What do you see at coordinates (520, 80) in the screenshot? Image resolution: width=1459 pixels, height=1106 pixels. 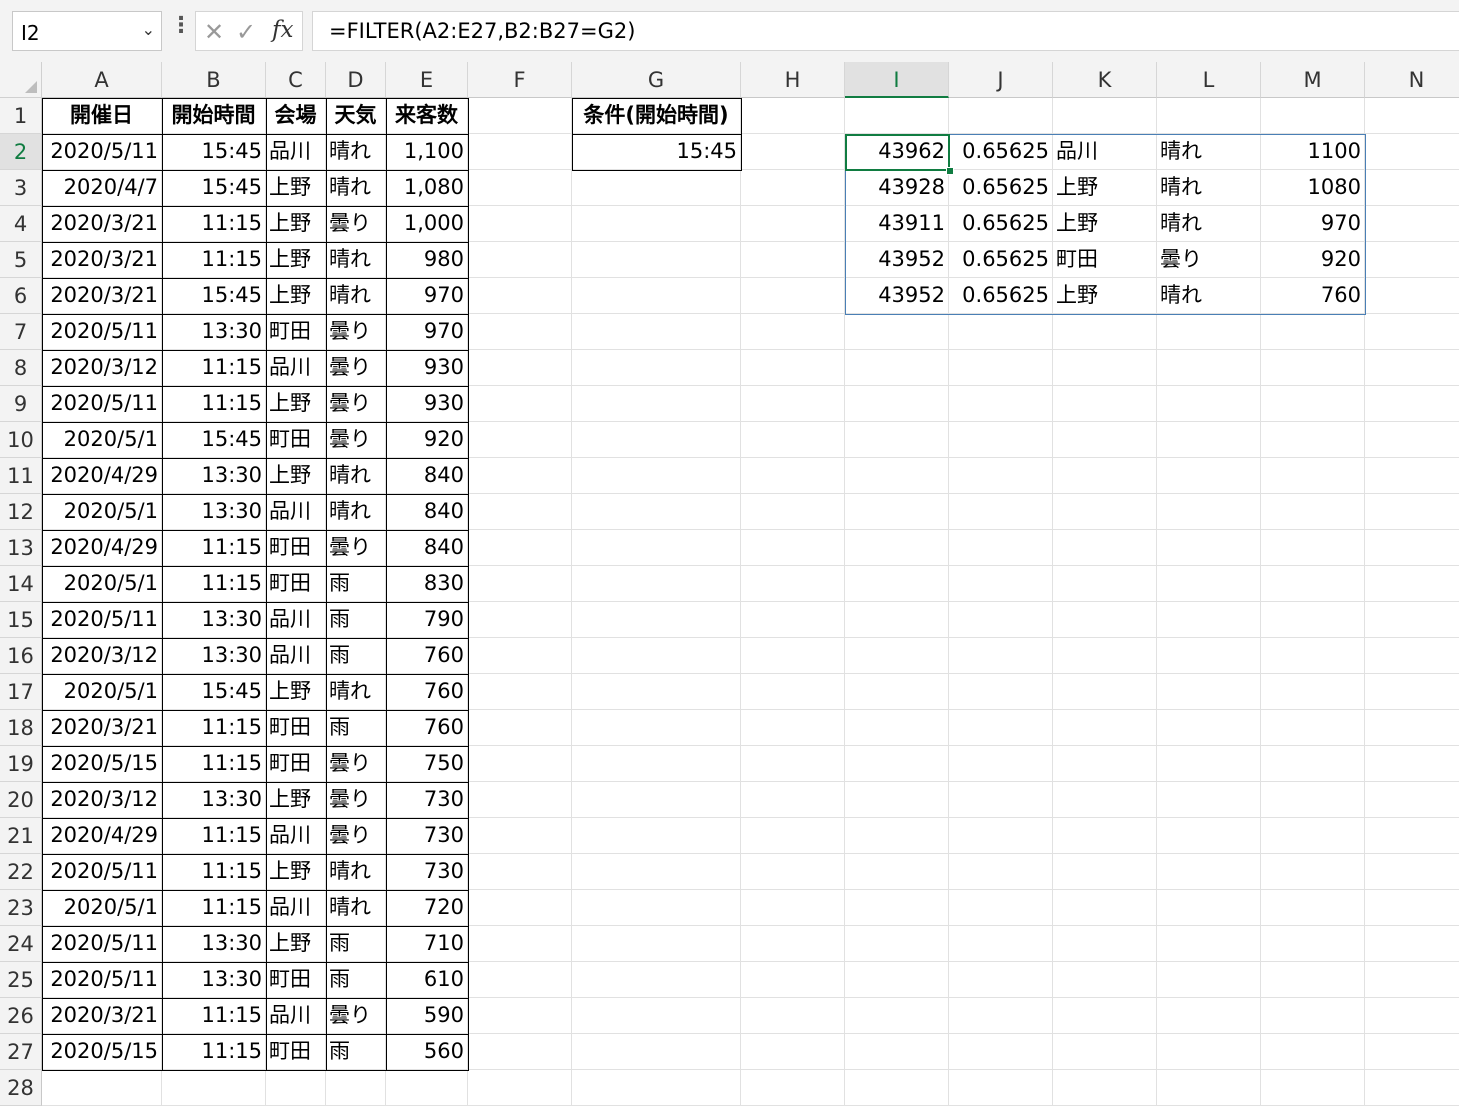 I see `column-header-f: F` at bounding box center [520, 80].